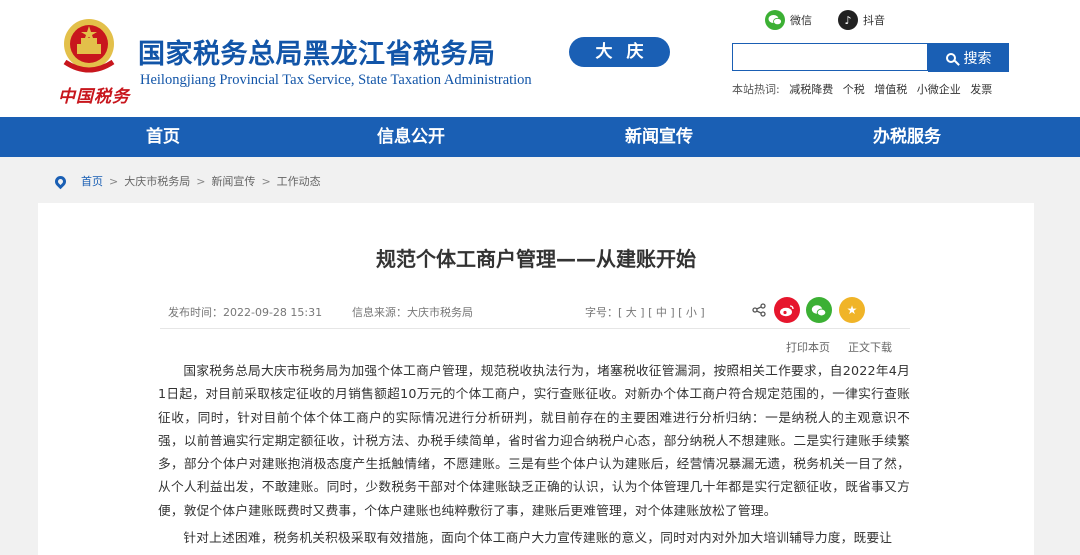 The height and width of the screenshot is (555, 1080). I want to click on nav-item-news: 新闻宣传, so click(659, 137).